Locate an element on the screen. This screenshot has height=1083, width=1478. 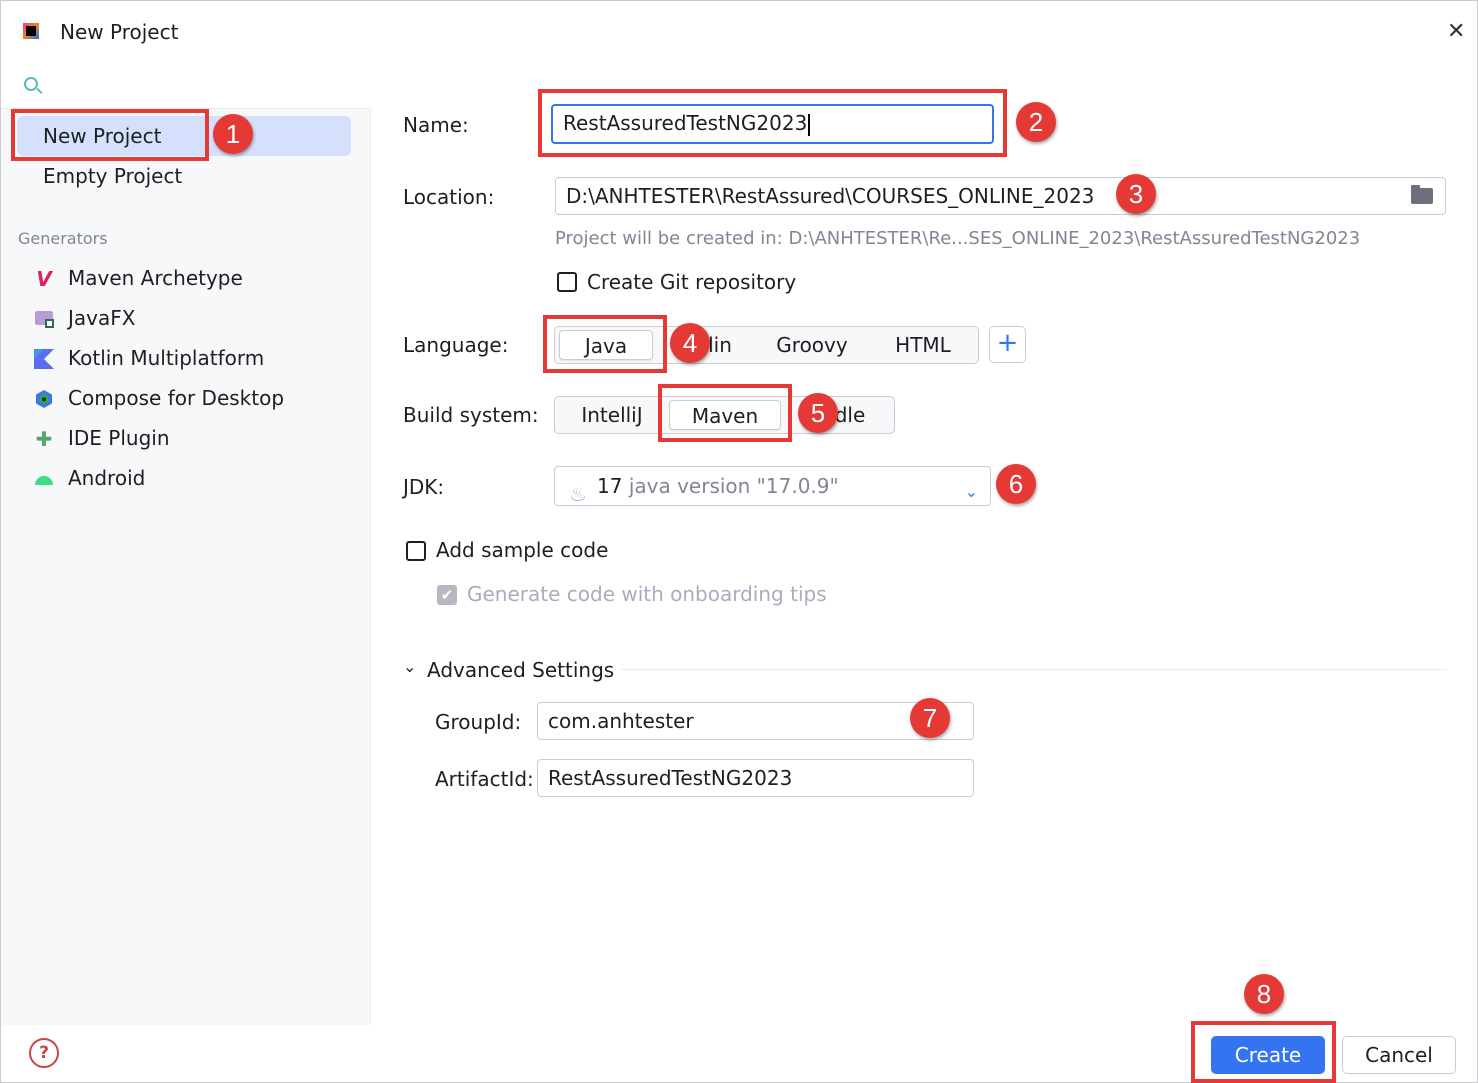
help-icon: ? is located at coordinates (44, 1053).